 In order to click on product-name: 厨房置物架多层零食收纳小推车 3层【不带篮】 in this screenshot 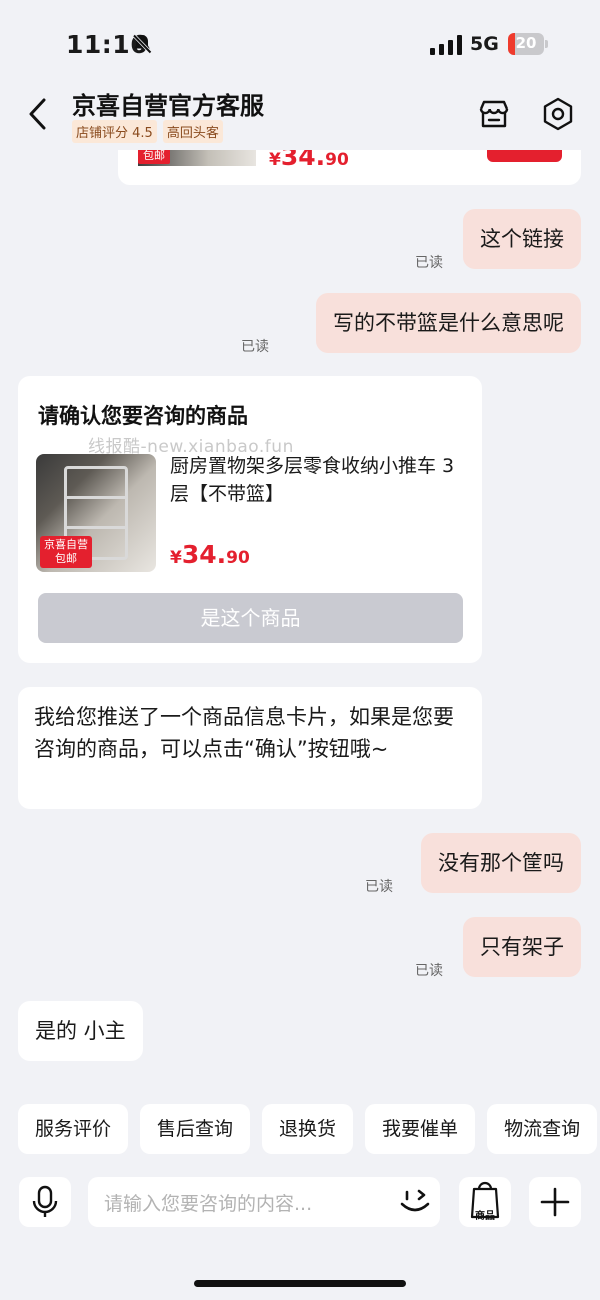, I will do `click(320, 480)`.